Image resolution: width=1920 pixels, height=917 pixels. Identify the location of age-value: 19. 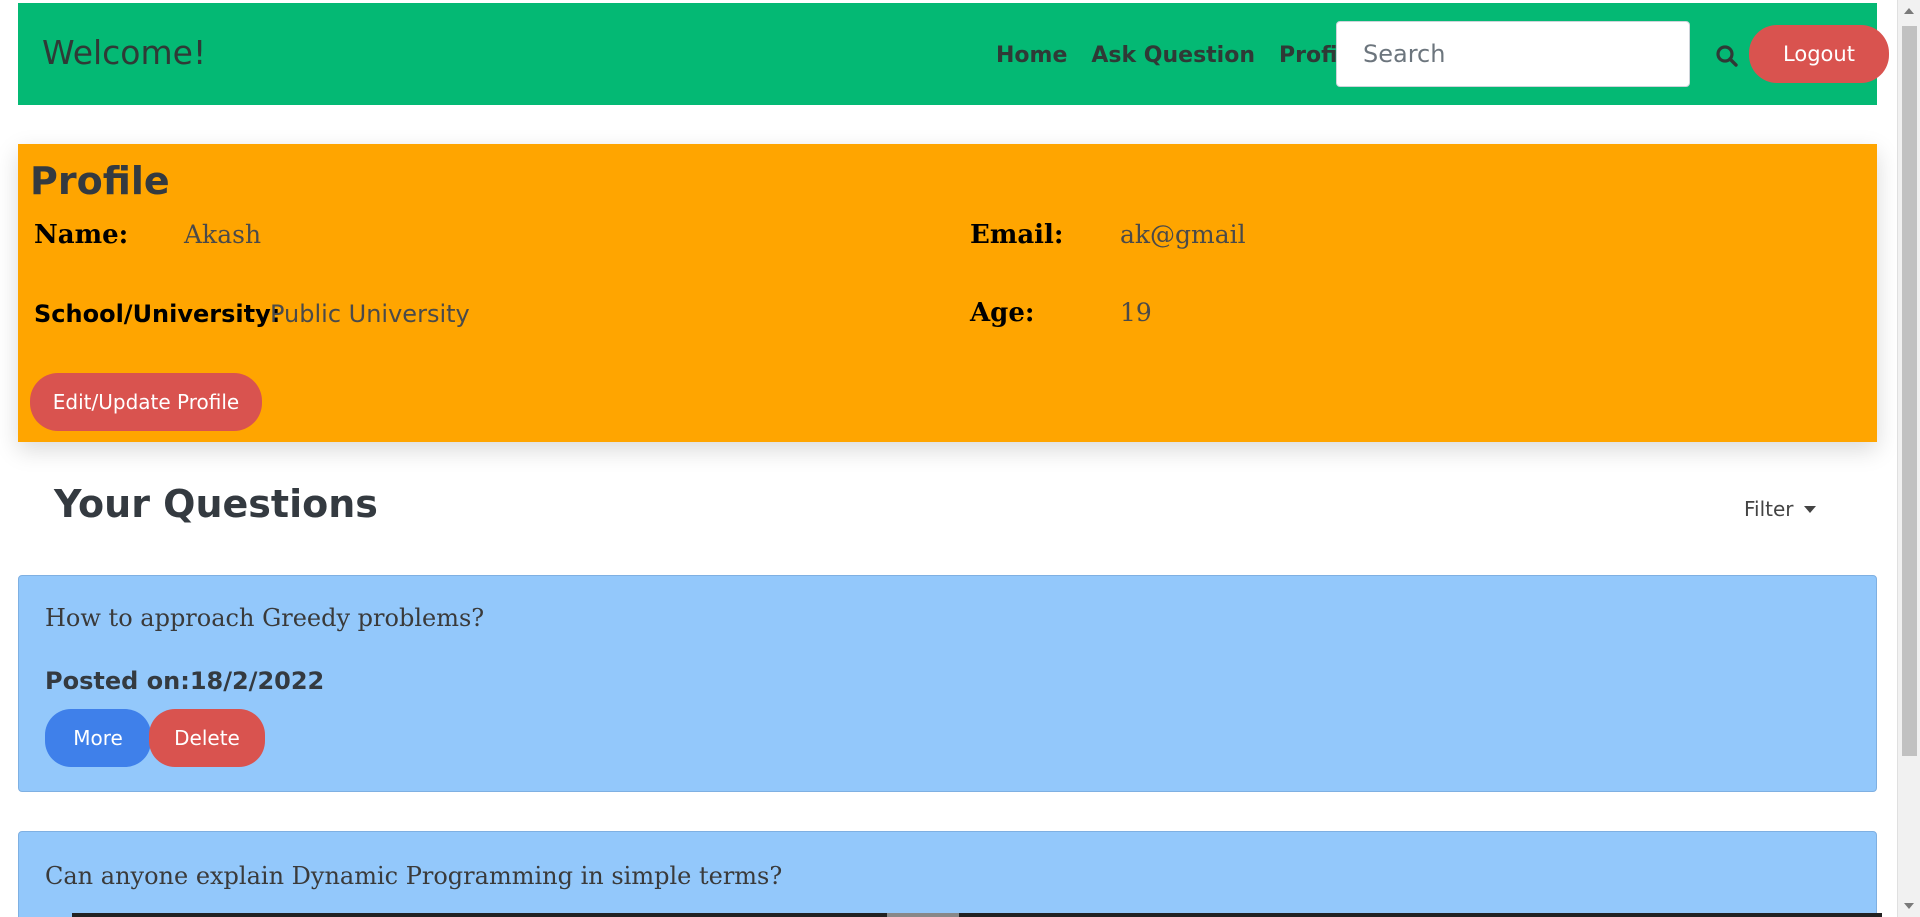
(1136, 312).